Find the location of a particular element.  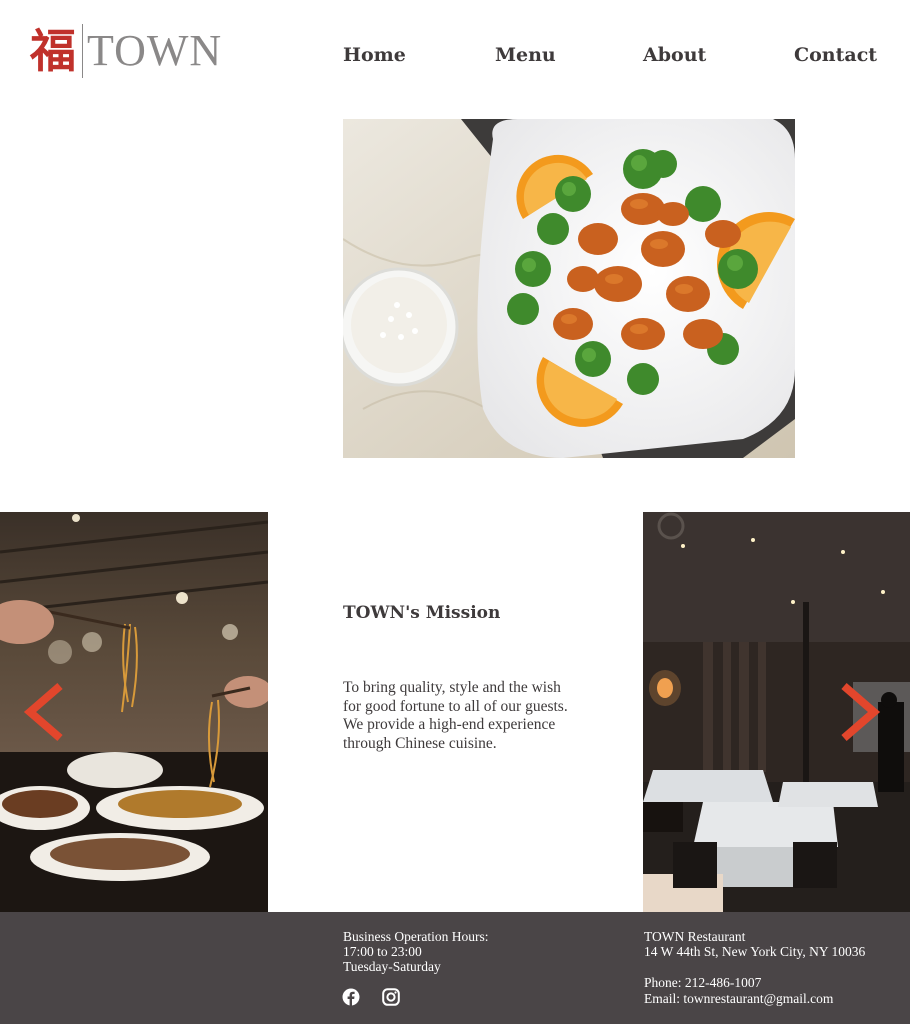

nav-home: Home is located at coordinates (374, 55).